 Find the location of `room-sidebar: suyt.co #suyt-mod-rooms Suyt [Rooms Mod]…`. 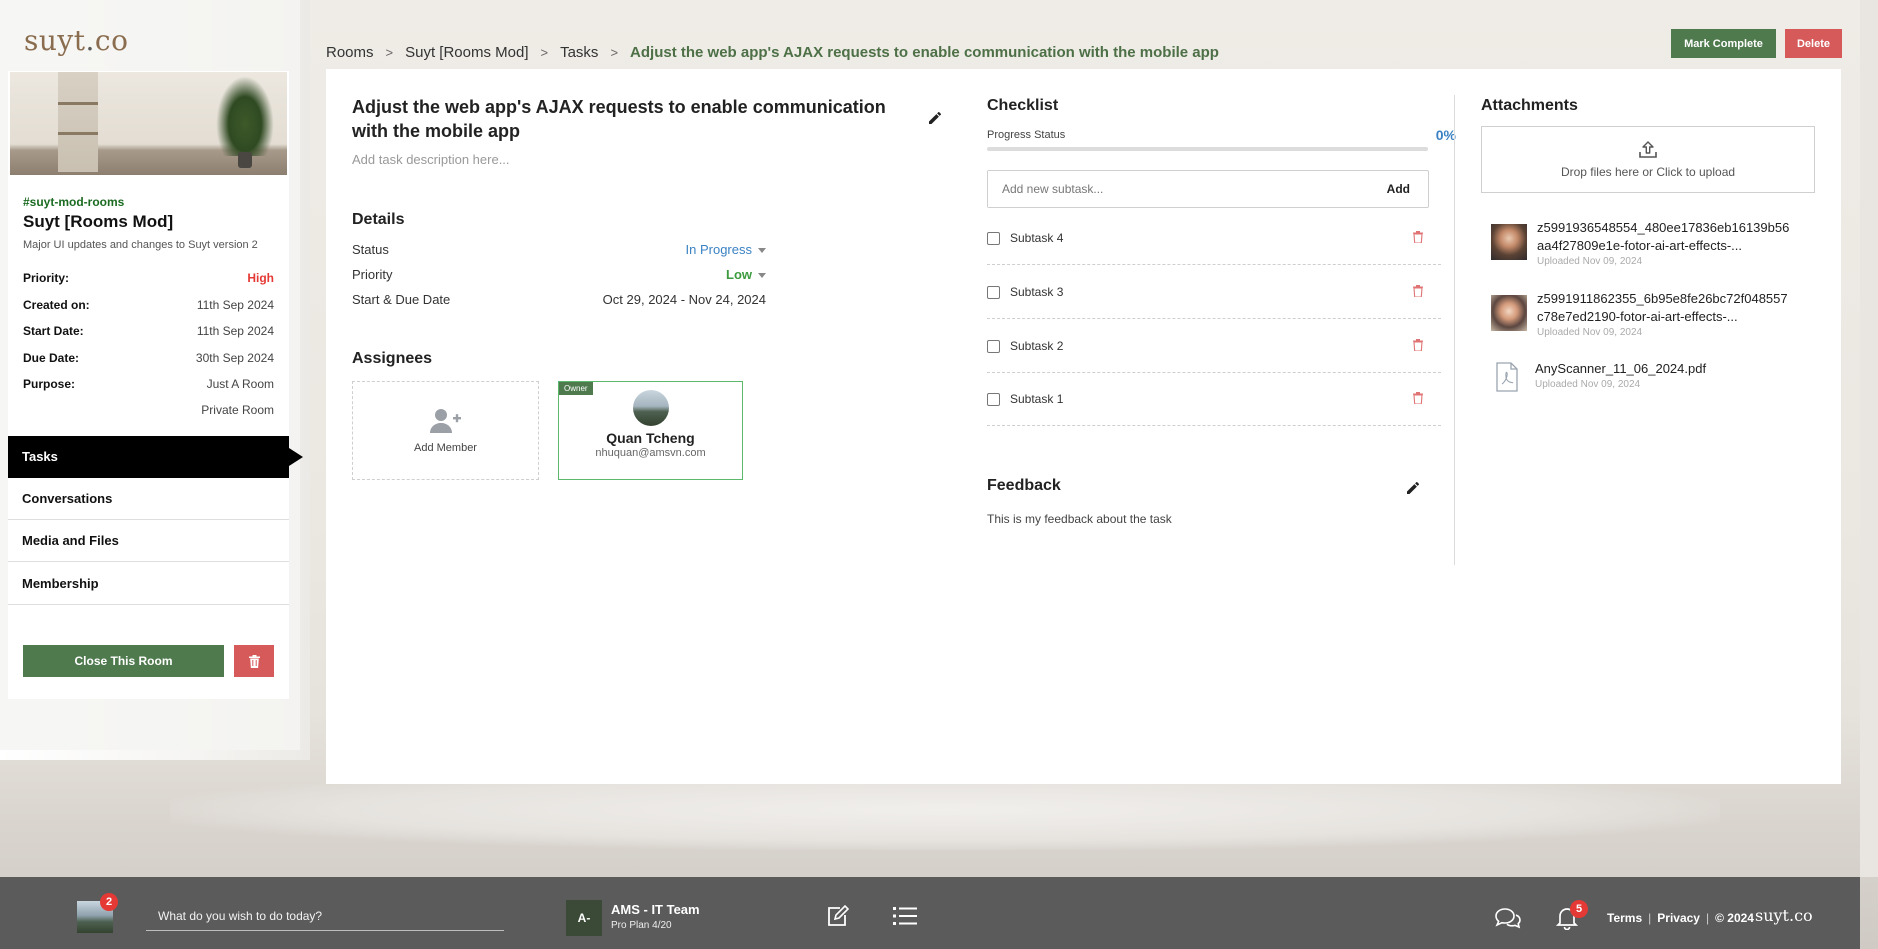

room-sidebar: suyt.co #suyt-mod-rooms Suyt [Rooms Mod]… is located at coordinates (151, 375).